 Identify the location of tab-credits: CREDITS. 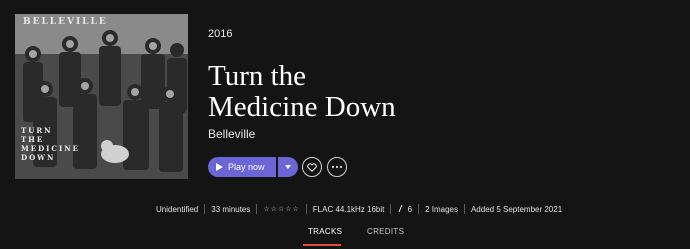
(385, 231).